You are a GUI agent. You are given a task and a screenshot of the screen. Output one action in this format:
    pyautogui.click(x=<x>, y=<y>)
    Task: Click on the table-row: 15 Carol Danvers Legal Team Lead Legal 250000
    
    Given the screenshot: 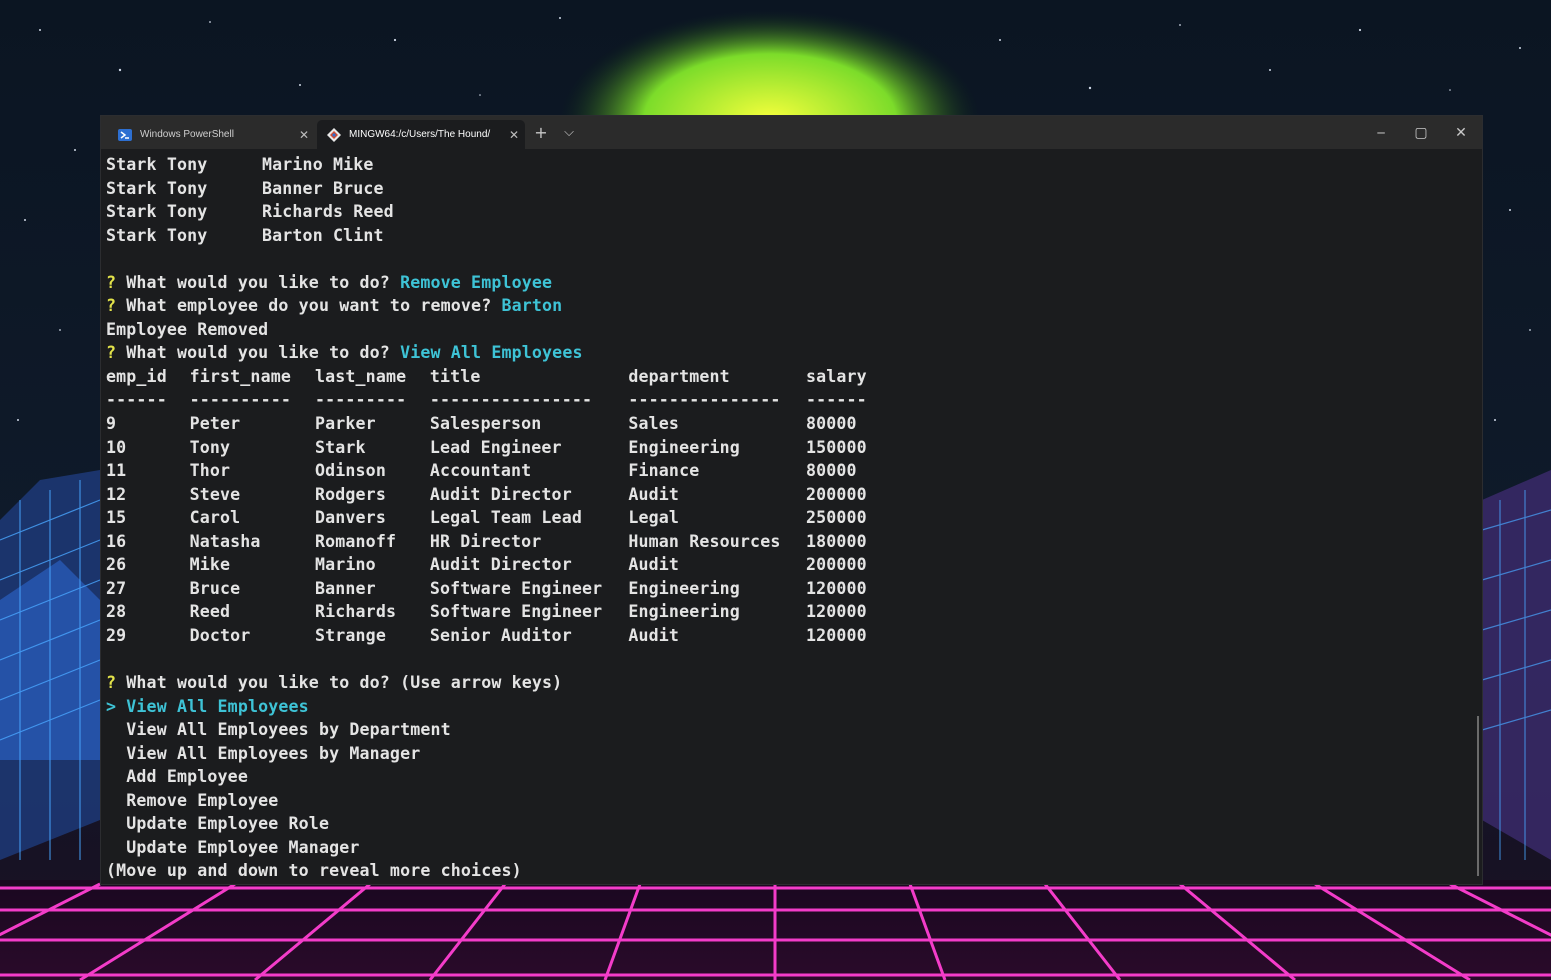 What is the action you would take?
    pyautogui.click(x=491, y=518)
    